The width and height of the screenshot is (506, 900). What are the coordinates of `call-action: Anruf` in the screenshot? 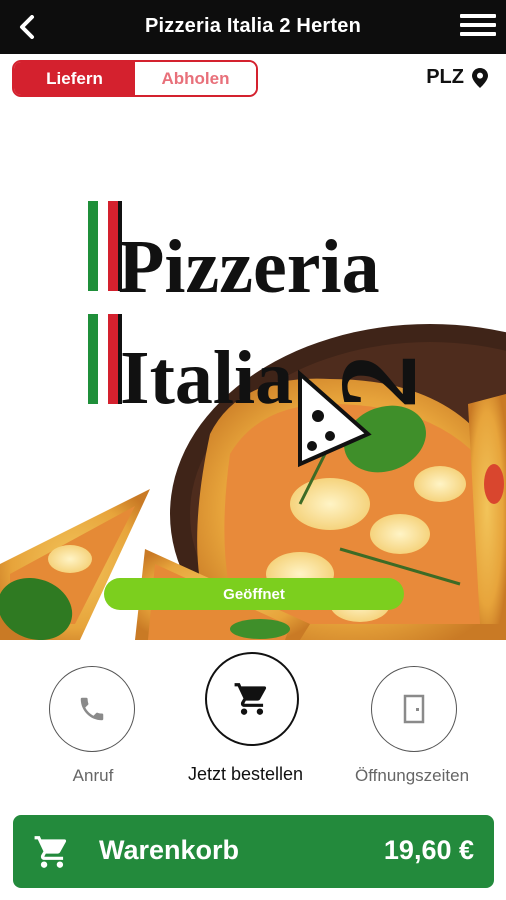 It's located at (93, 726).